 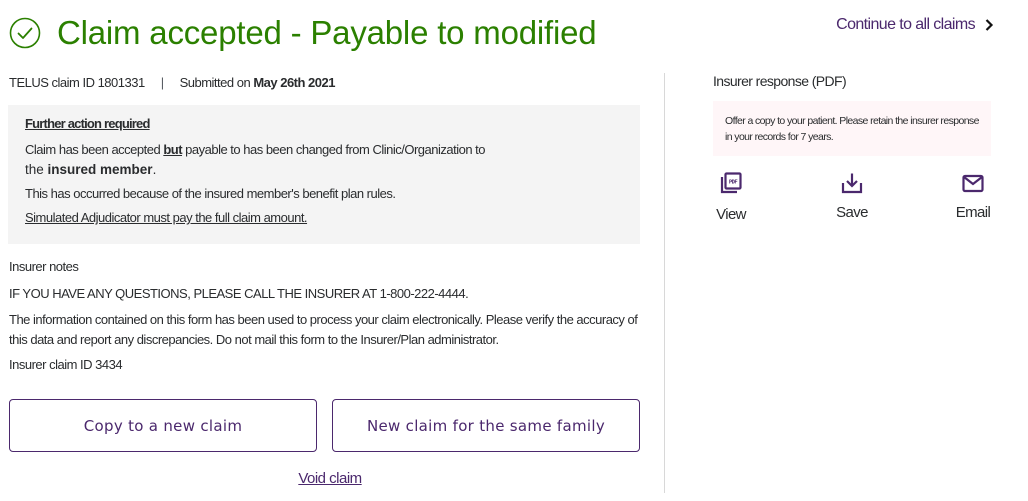 I want to click on download-icon, so click(x=852, y=185).